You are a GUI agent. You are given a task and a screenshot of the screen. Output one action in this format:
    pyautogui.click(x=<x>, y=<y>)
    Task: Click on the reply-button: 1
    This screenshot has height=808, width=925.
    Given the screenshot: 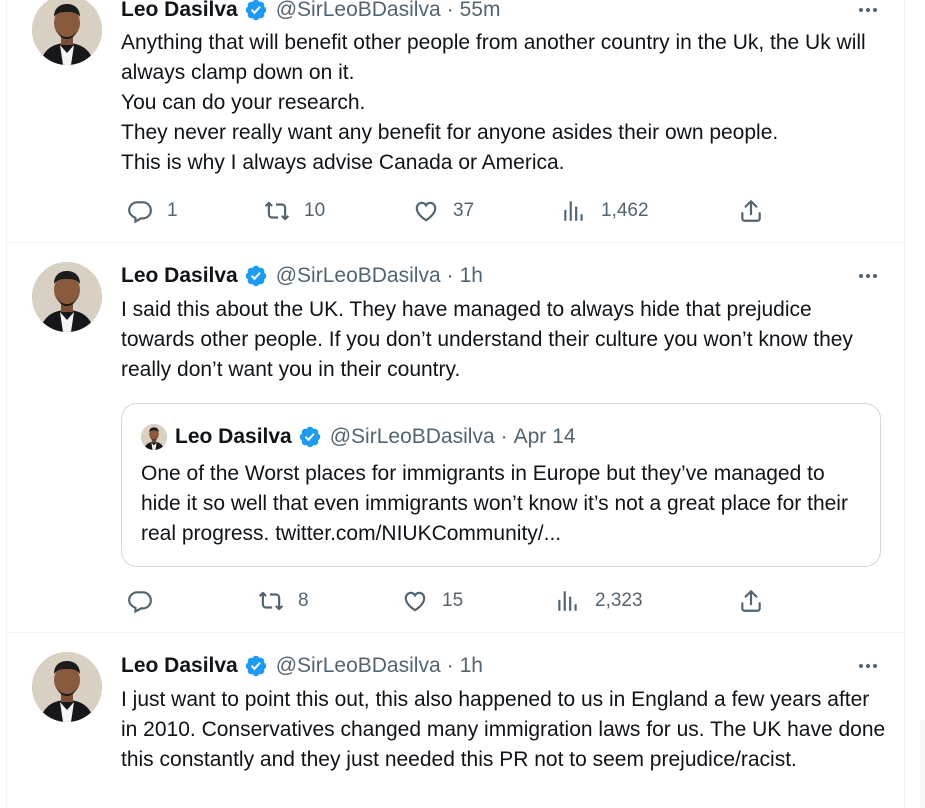 What is the action you would take?
    pyautogui.click(x=152, y=211)
    